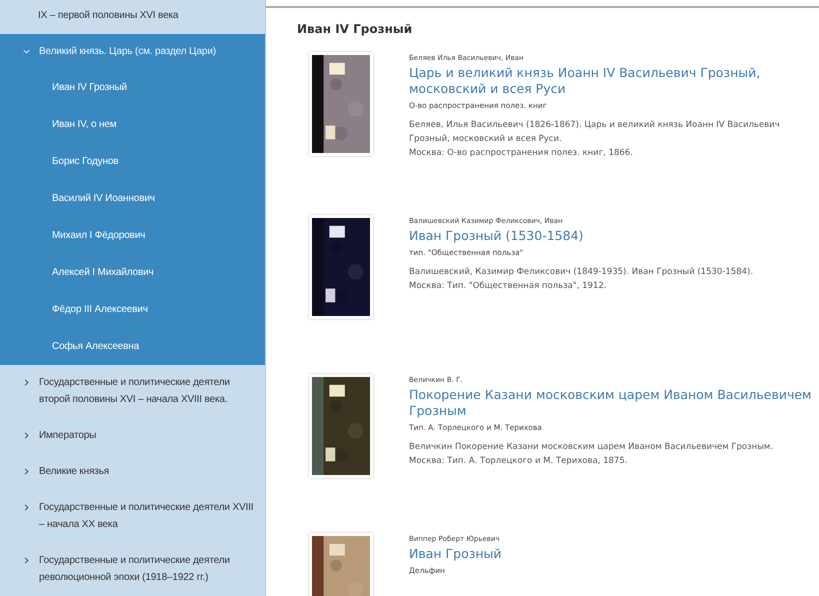 The width and height of the screenshot is (819, 596). What do you see at coordinates (132, 346) in the screenshot?
I see `sidebar-subitem: Софья Алексеевна` at bounding box center [132, 346].